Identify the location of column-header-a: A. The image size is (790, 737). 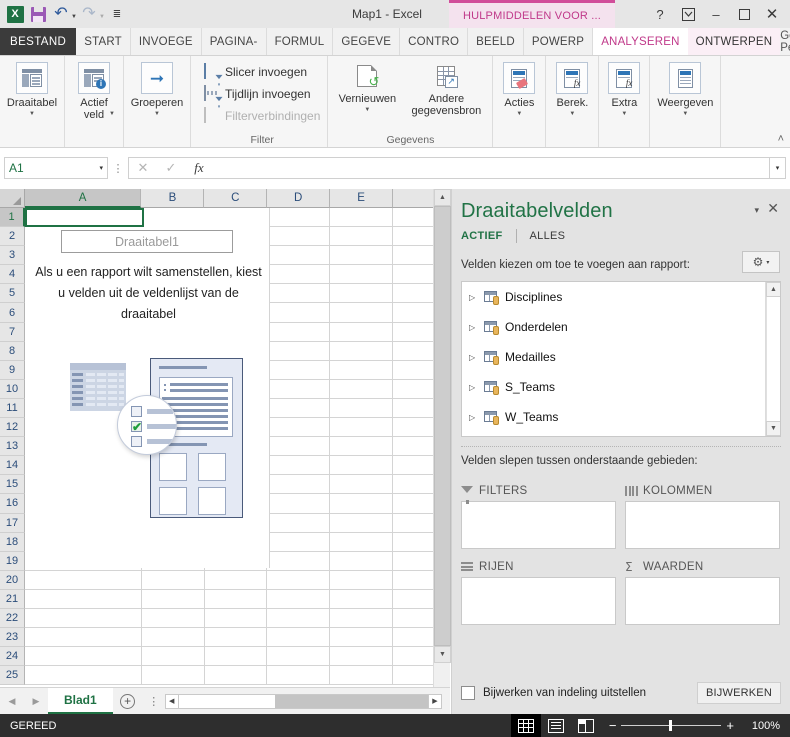
(83, 198).